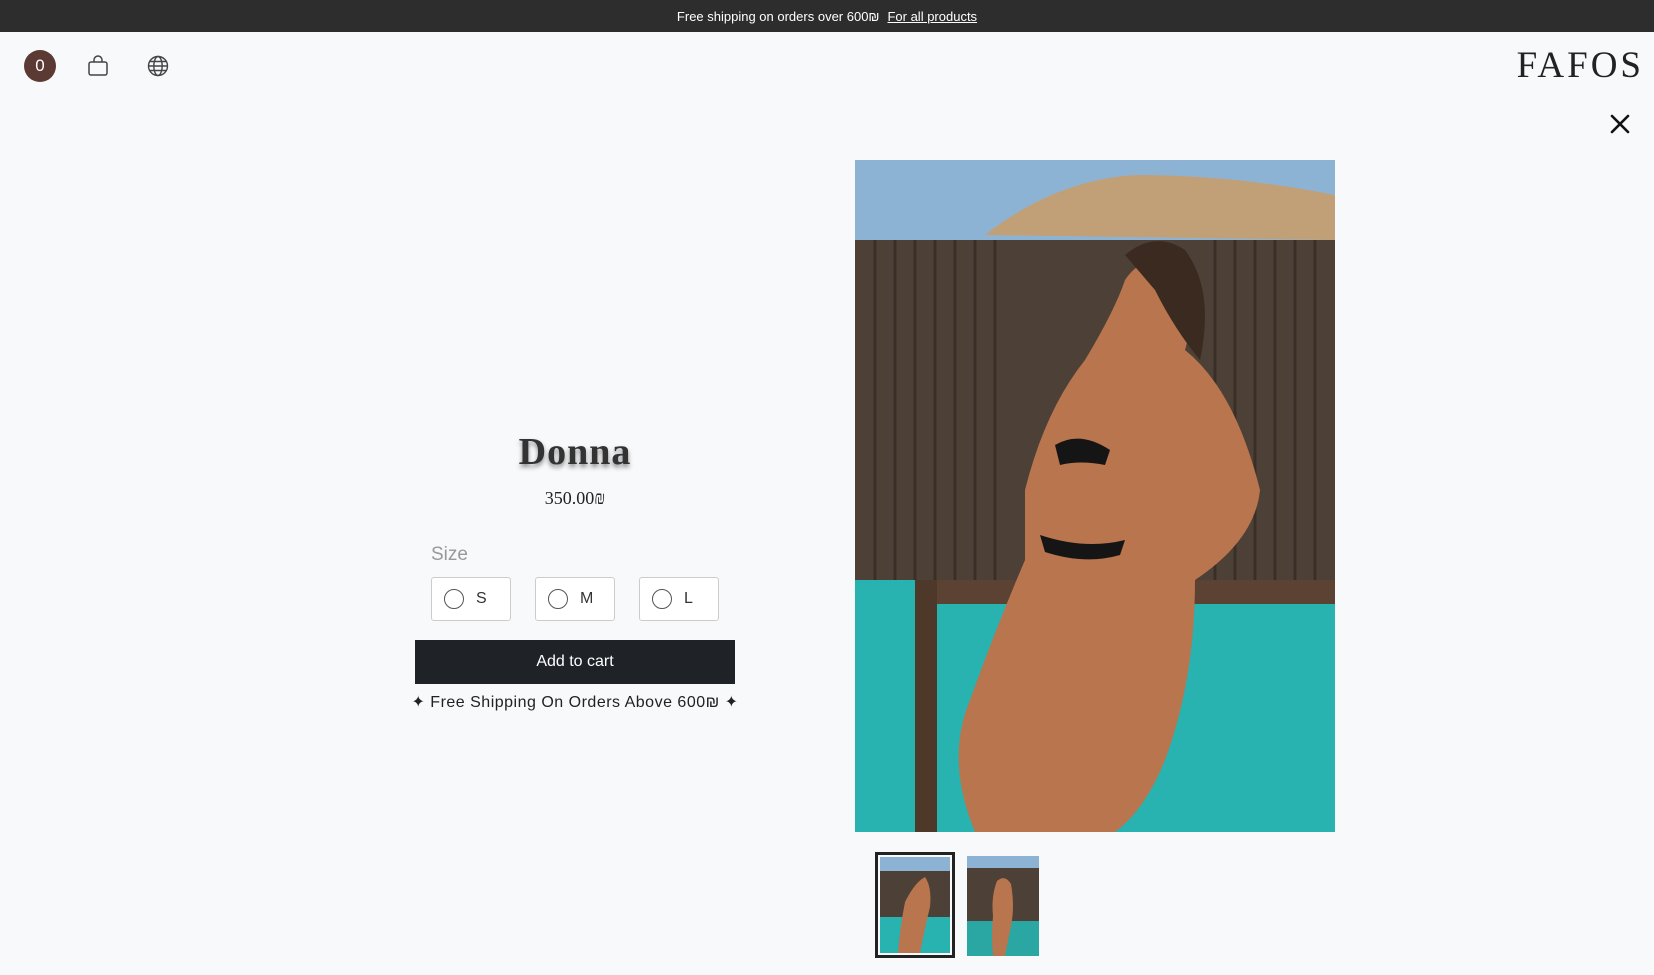  I want to click on brand-logo: FAFOS, so click(1580, 65).